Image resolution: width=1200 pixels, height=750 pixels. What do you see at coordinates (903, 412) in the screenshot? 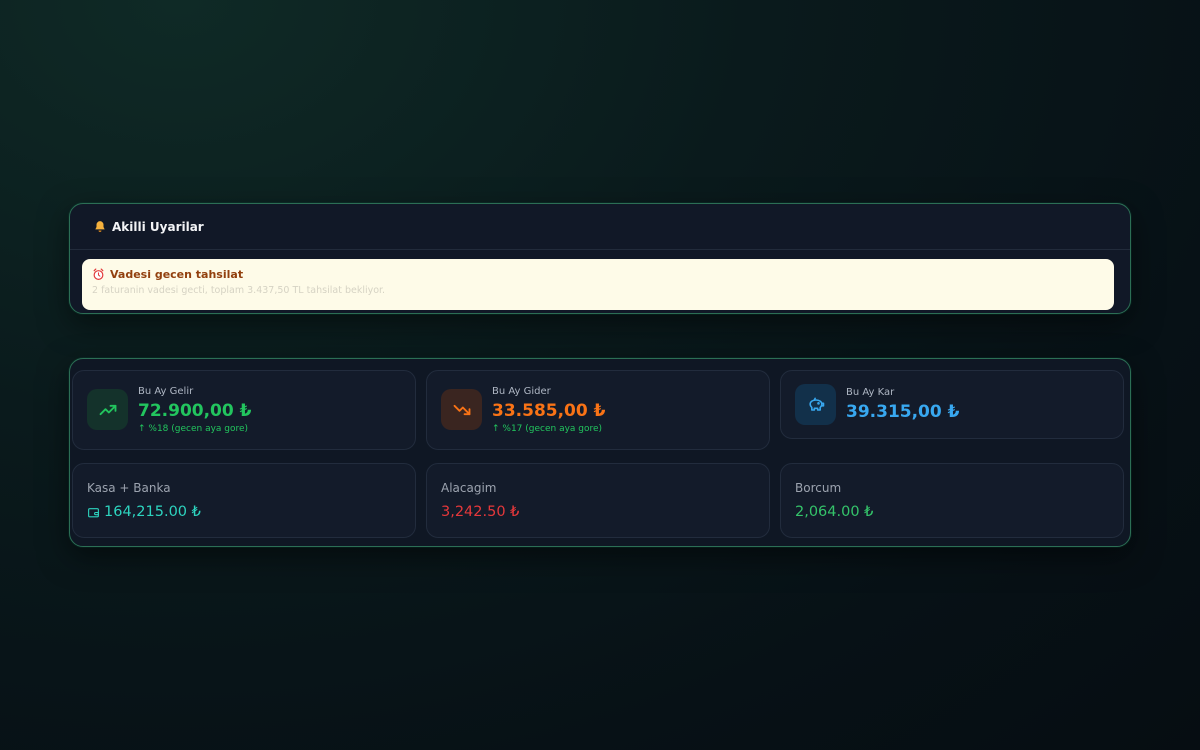
I see `kpi-value: 39.315,00 ₺` at bounding box center [903, 412].